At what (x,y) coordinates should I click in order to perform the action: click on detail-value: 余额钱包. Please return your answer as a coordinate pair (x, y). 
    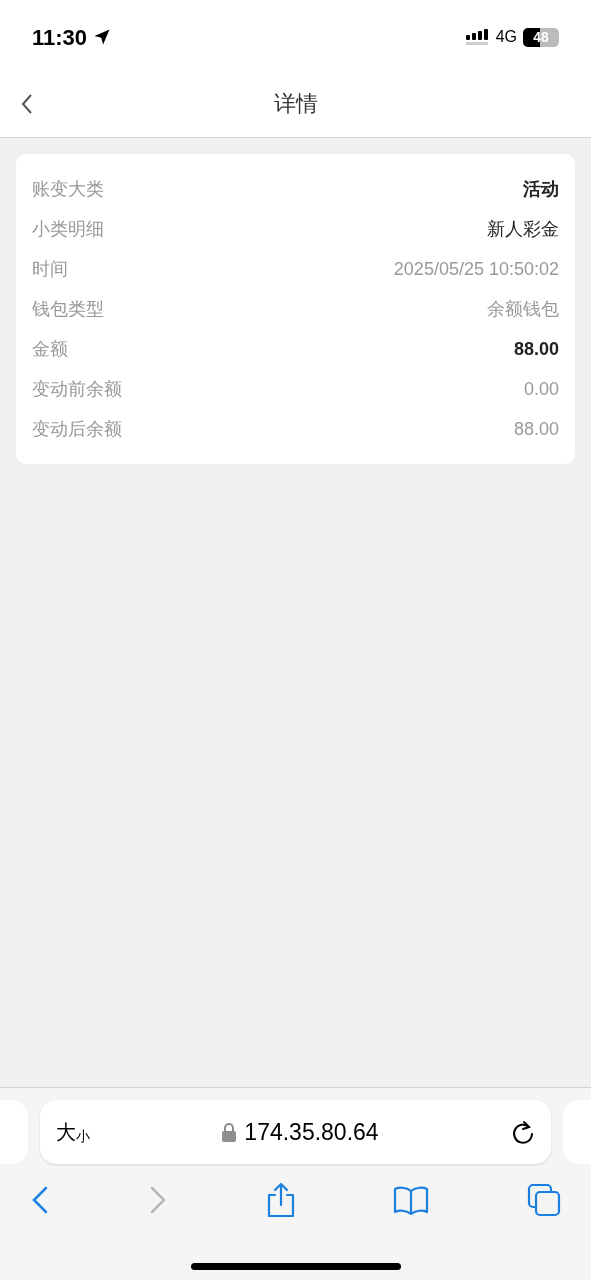
    Looking at the image, I should click on (523, 309).